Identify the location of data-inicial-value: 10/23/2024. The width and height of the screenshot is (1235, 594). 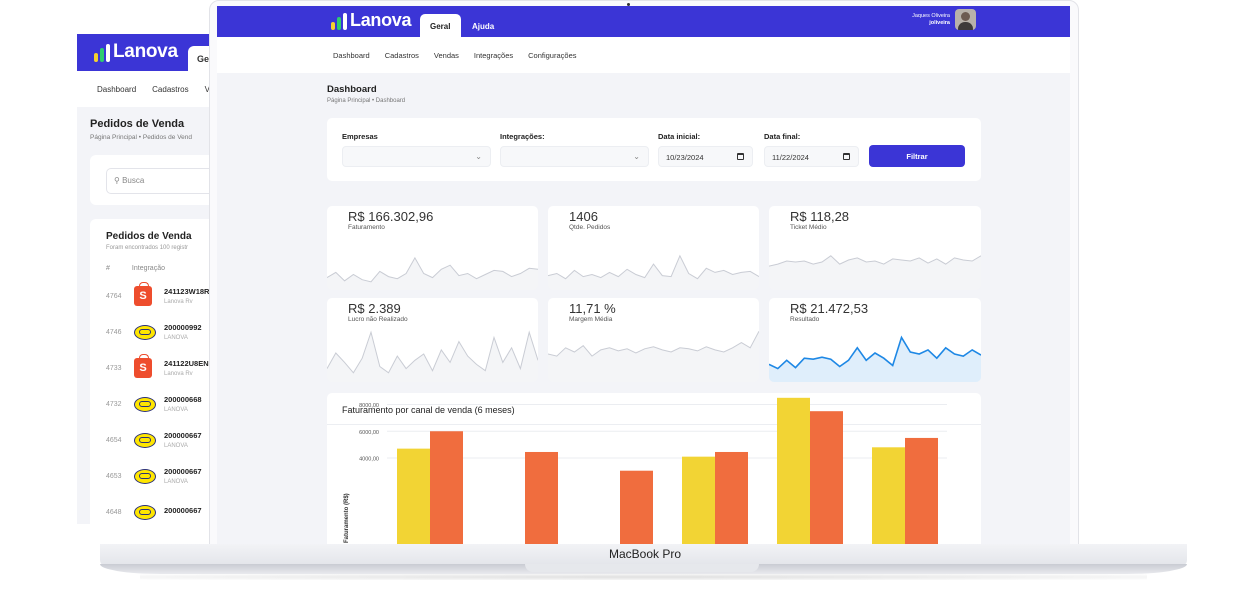
(685, 157).